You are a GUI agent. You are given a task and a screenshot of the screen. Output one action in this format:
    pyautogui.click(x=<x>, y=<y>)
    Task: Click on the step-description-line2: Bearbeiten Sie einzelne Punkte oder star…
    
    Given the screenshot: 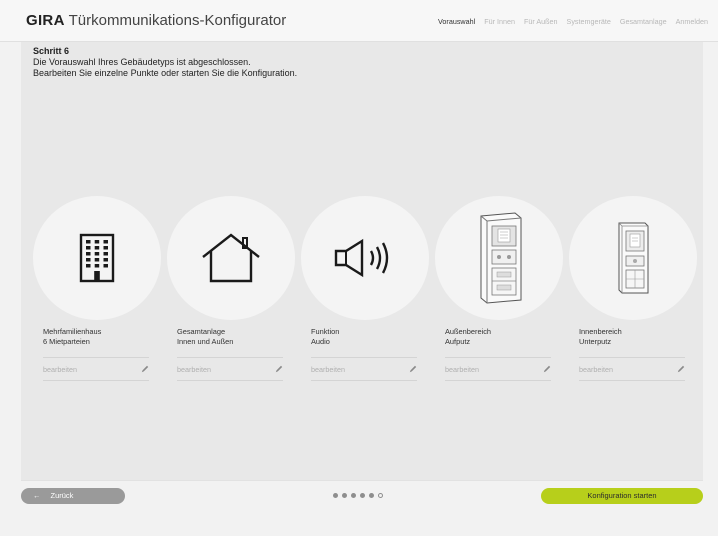 What is the action you would take?
    pyautogui.click(x=165, y=73)
    